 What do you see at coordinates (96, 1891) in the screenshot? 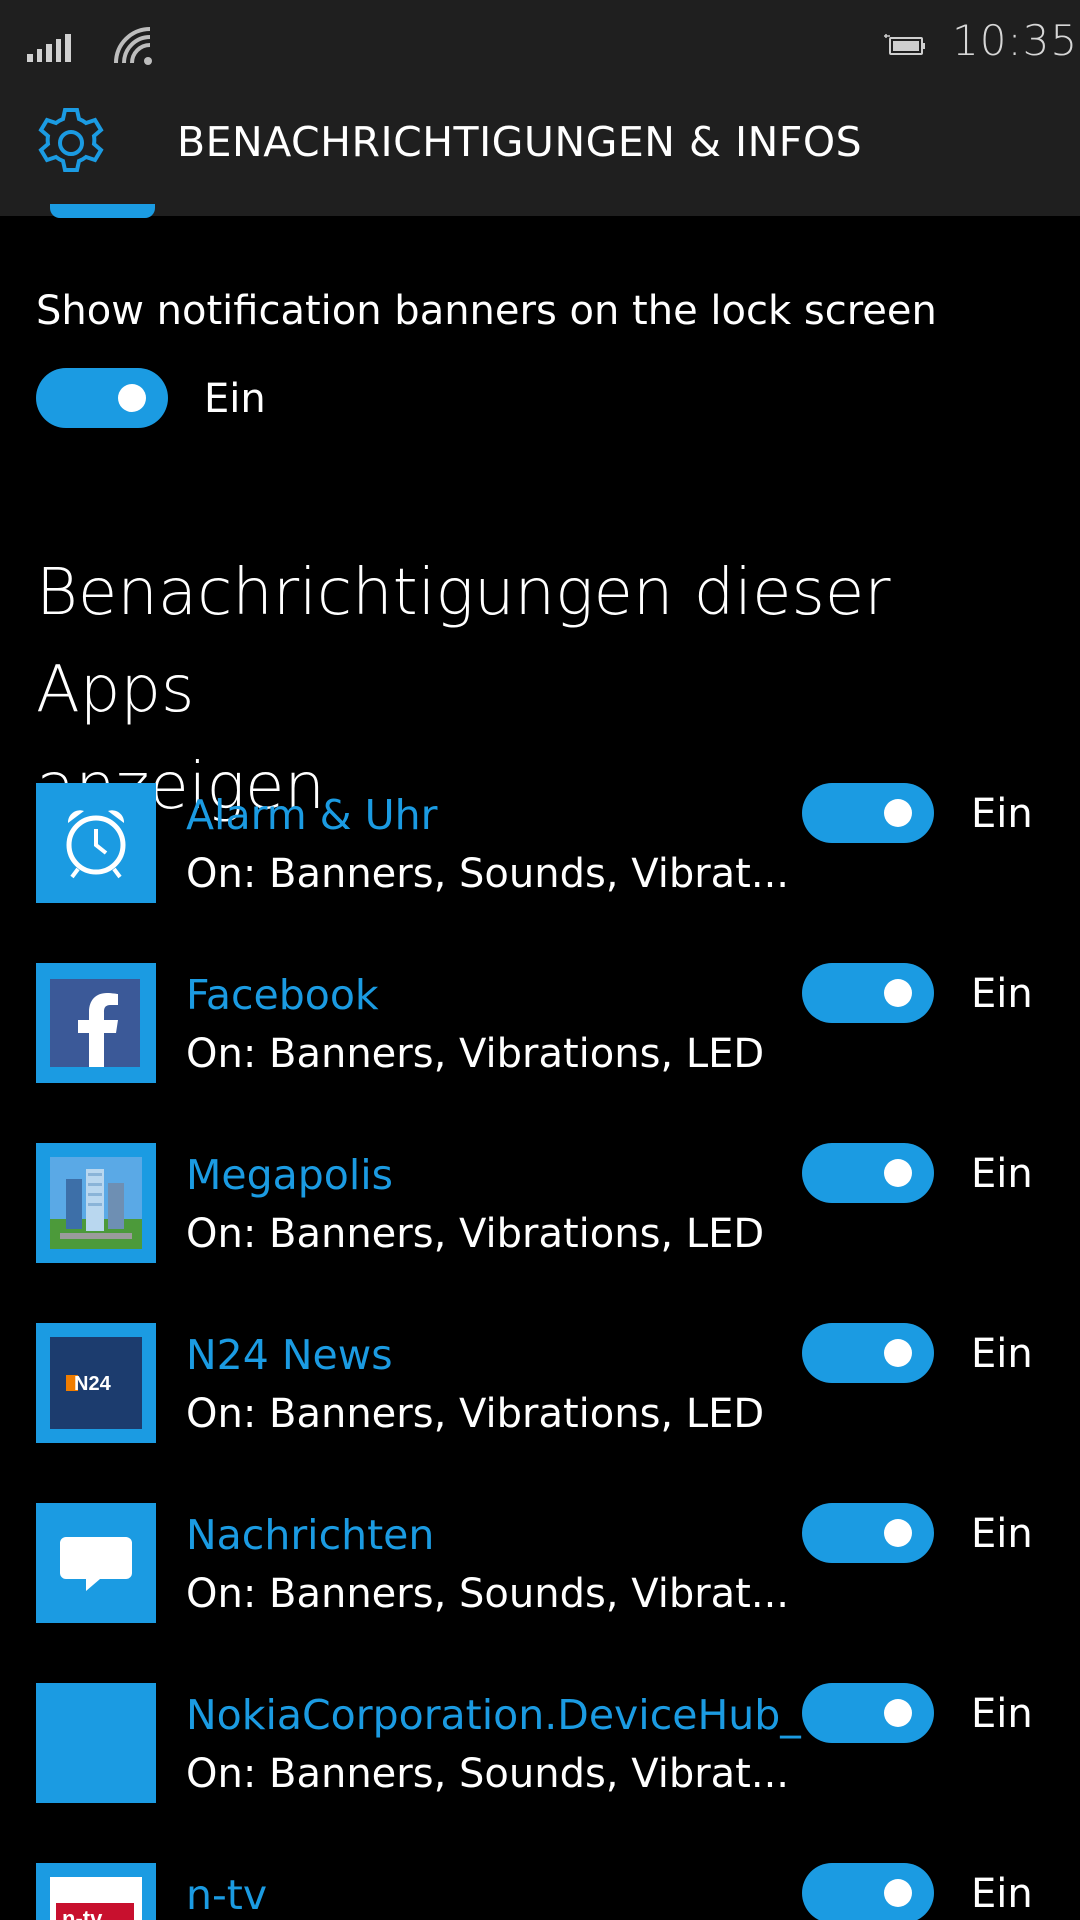
I see `ntv-logo-icon: n-tv` at bounding box center [96, 1891].